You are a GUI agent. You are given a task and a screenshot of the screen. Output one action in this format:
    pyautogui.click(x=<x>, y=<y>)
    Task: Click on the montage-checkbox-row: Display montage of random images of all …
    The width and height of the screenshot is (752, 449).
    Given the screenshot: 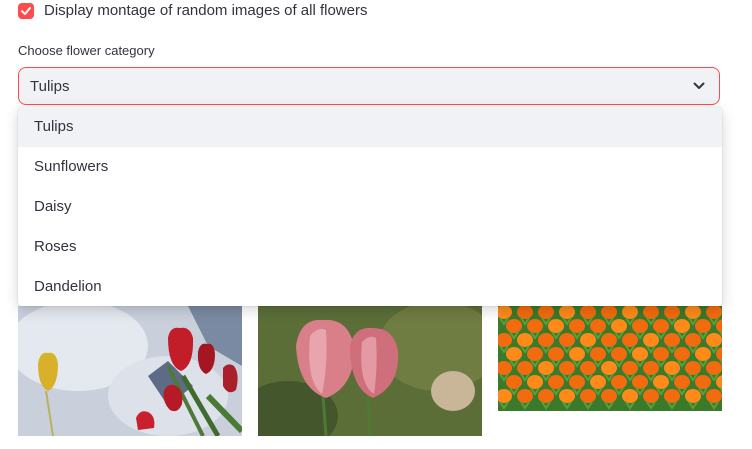 What is the action you would take?
    pyautogui.click(x=192, y=10)
    